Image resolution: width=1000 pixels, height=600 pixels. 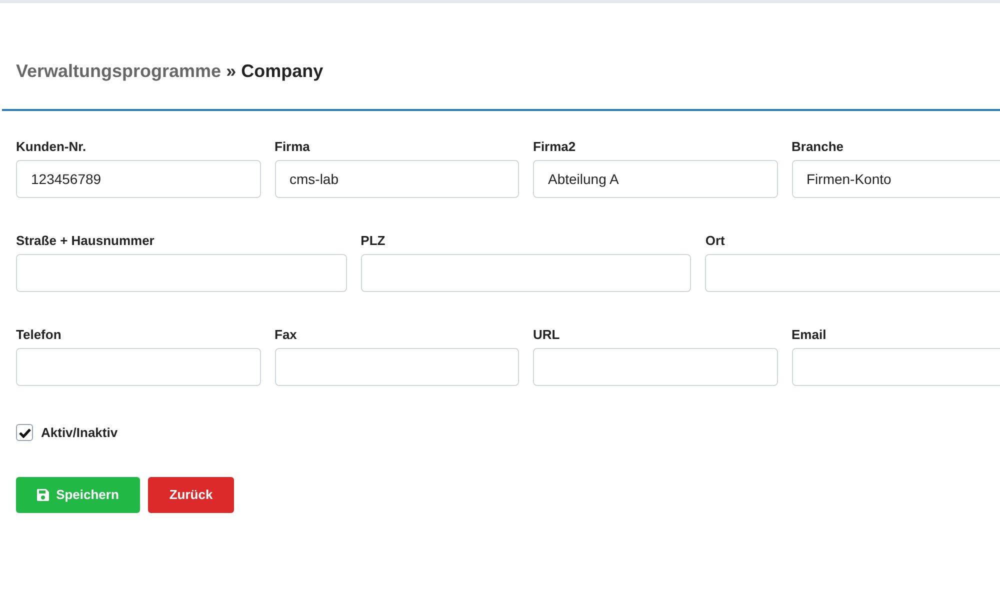 I want to click on input-field: Firmen-Konto, so click(x=896, y=179).